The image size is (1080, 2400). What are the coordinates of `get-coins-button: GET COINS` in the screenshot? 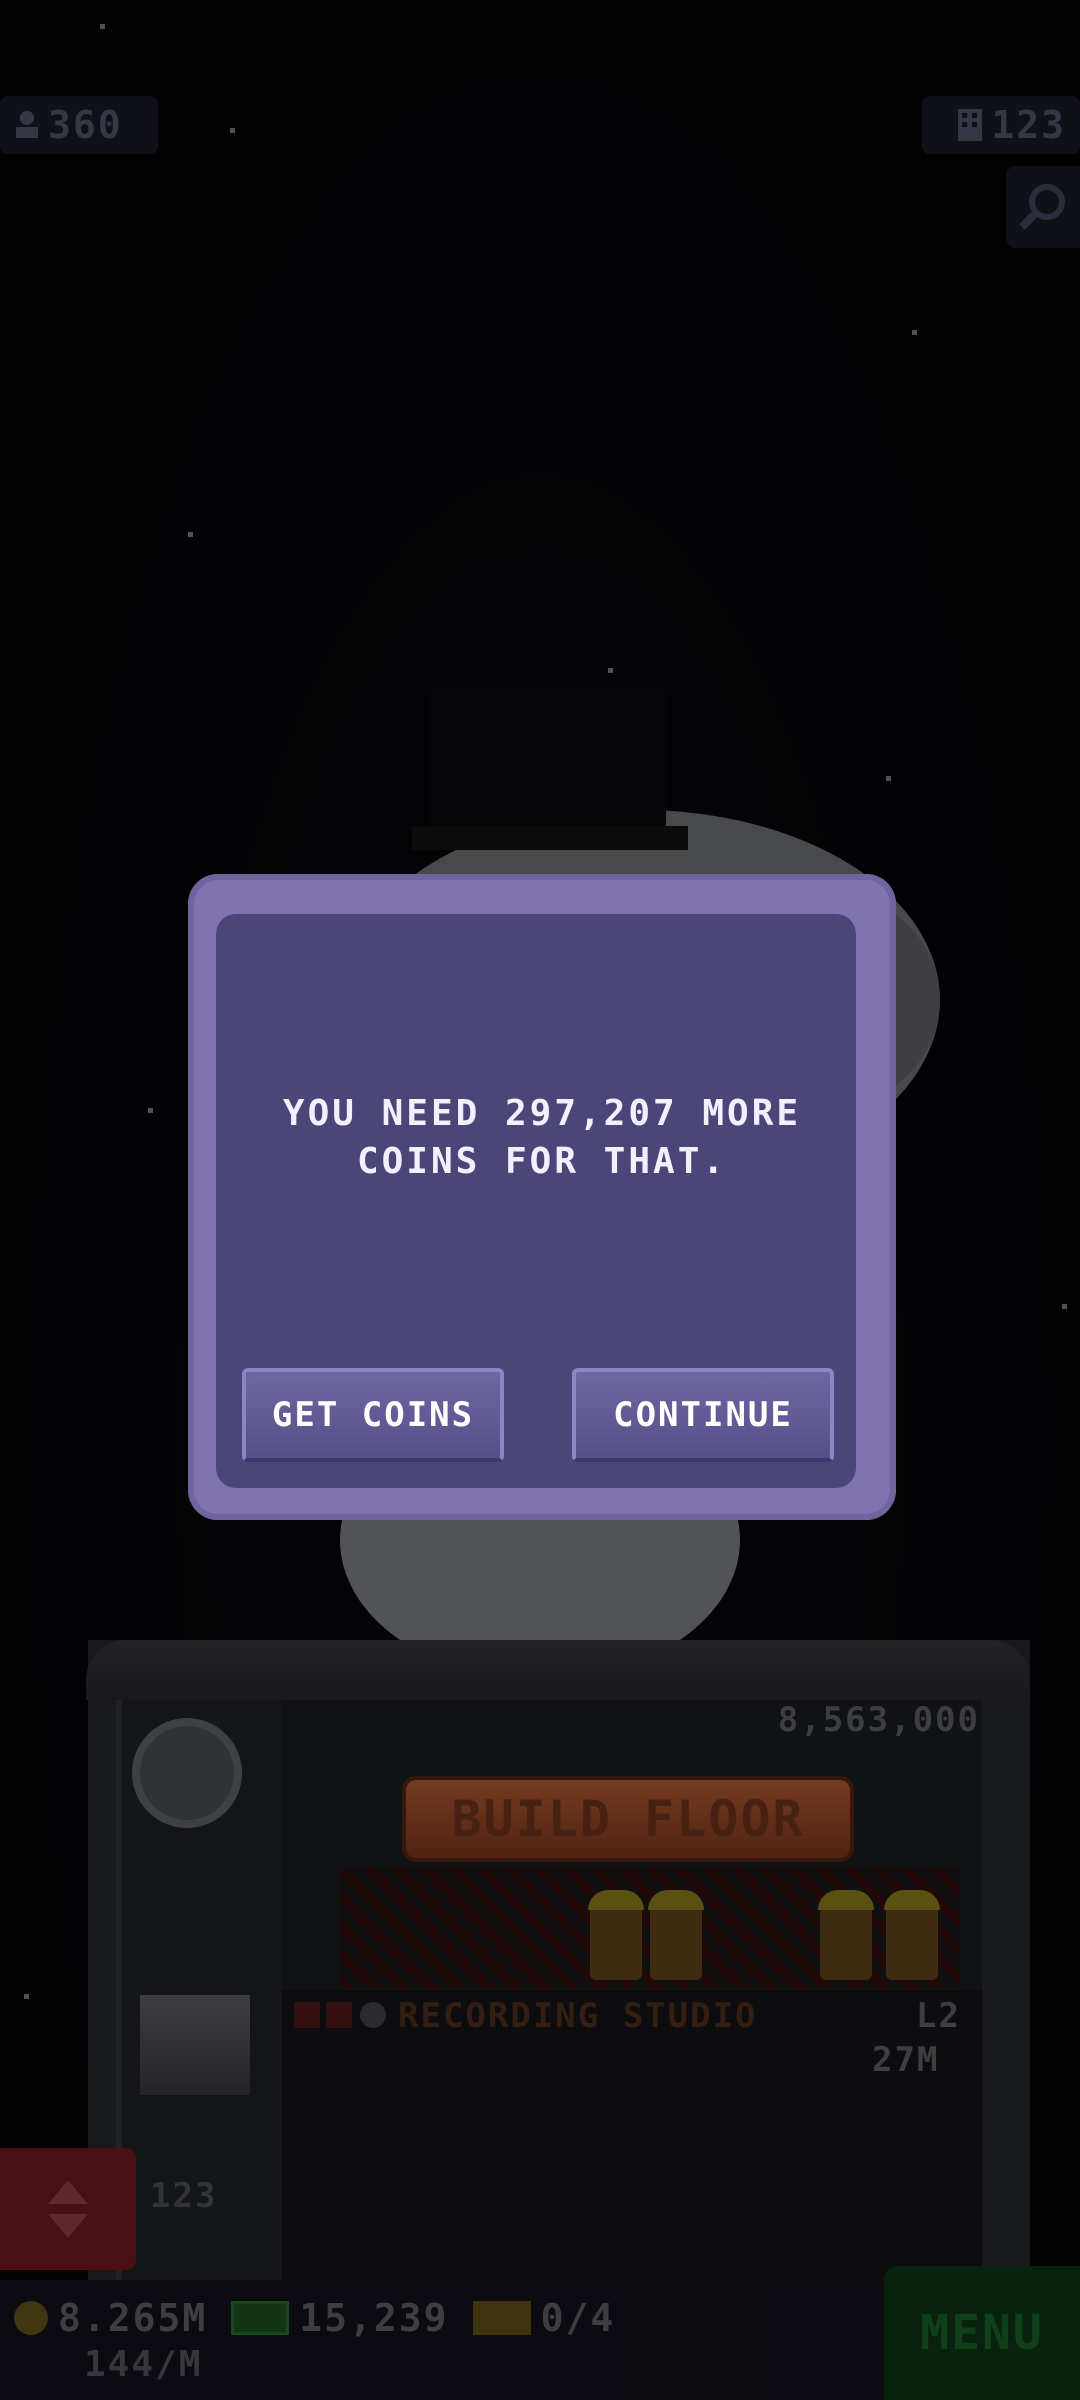 It's located at (373, 1415).